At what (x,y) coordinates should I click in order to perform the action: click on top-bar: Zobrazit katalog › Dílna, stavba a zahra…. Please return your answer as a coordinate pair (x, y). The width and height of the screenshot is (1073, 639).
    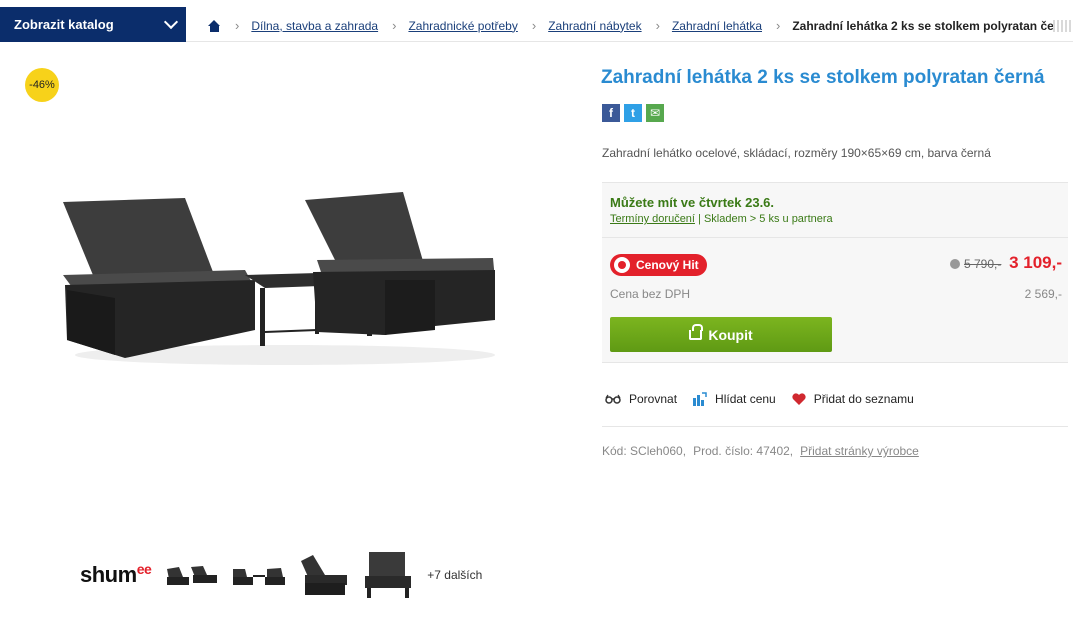
    Looking at the image, I should click on (536, 21).